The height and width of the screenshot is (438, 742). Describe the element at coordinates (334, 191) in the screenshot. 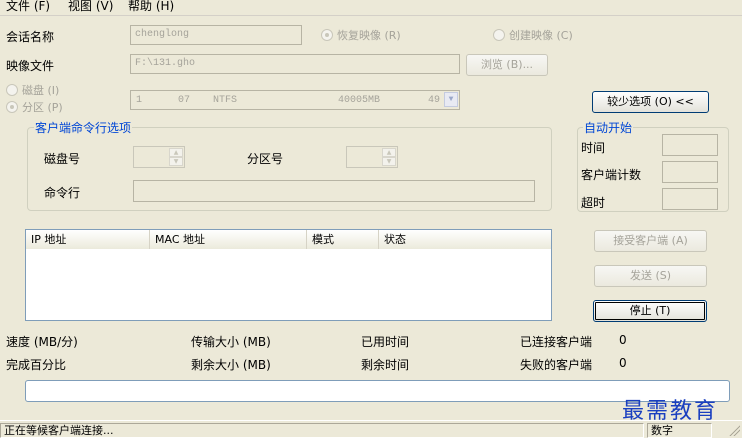

I see `cmdline-field` at that location.